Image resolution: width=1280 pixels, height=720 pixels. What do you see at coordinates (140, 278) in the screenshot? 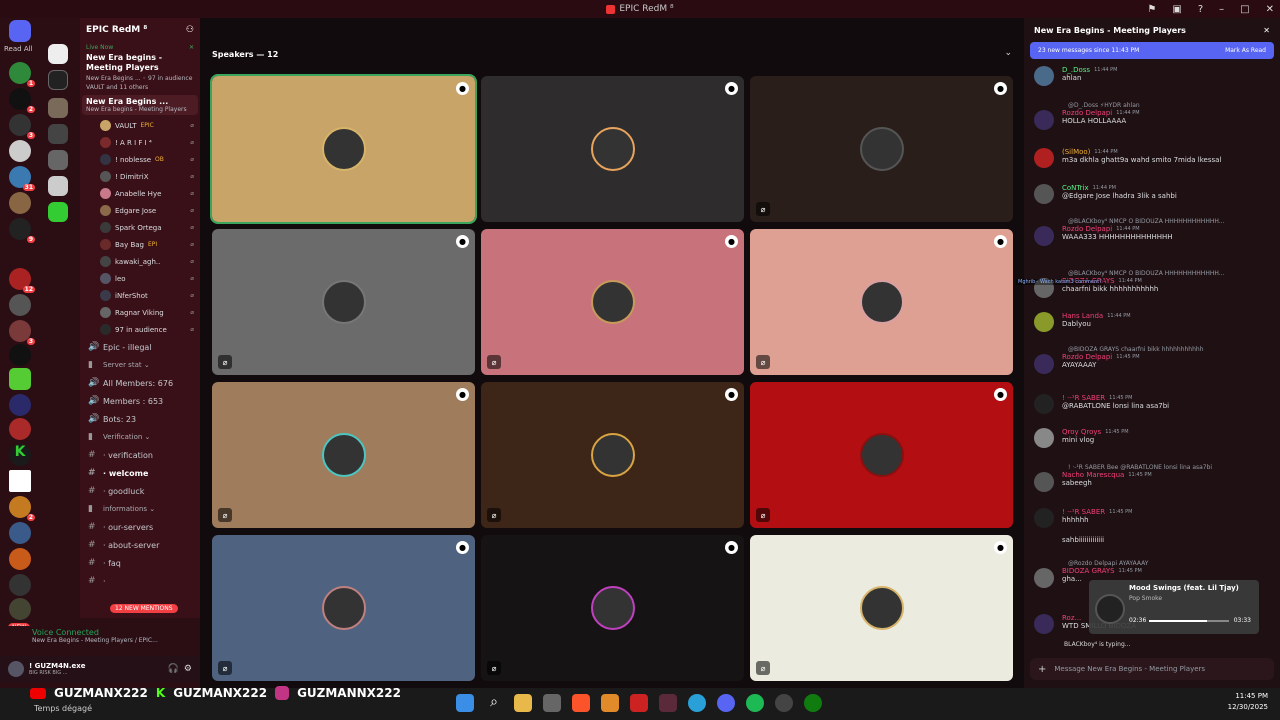
I see `stage-member: leo ⌀` at bounding box center [140, 278].